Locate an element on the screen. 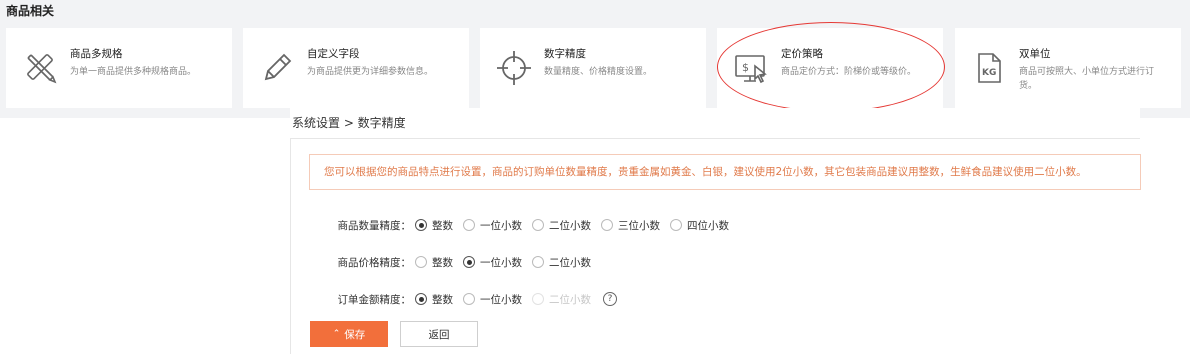 Image resolution: width=1190 pixels, height=354 pixels. card-dual-unit: KG 双单位 商品可按照大、小单位方式进行订货。 is located at coordinates (1068, 68).